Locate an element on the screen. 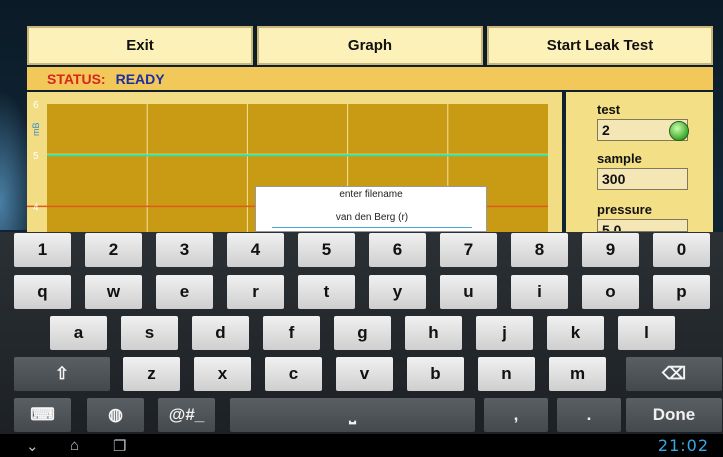  language-key: ◍ is located at coordinates (115, 415).